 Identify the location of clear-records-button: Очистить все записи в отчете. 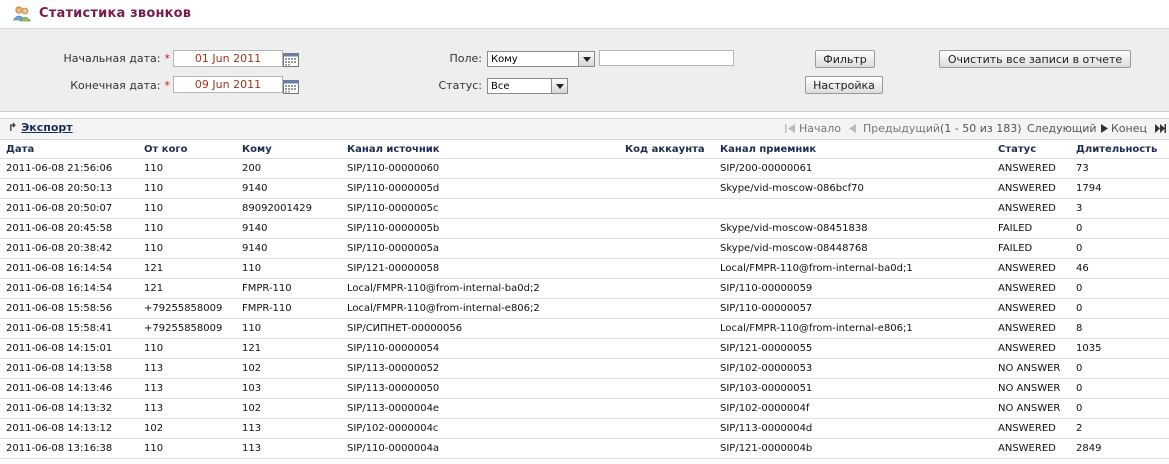
(1035, 59).